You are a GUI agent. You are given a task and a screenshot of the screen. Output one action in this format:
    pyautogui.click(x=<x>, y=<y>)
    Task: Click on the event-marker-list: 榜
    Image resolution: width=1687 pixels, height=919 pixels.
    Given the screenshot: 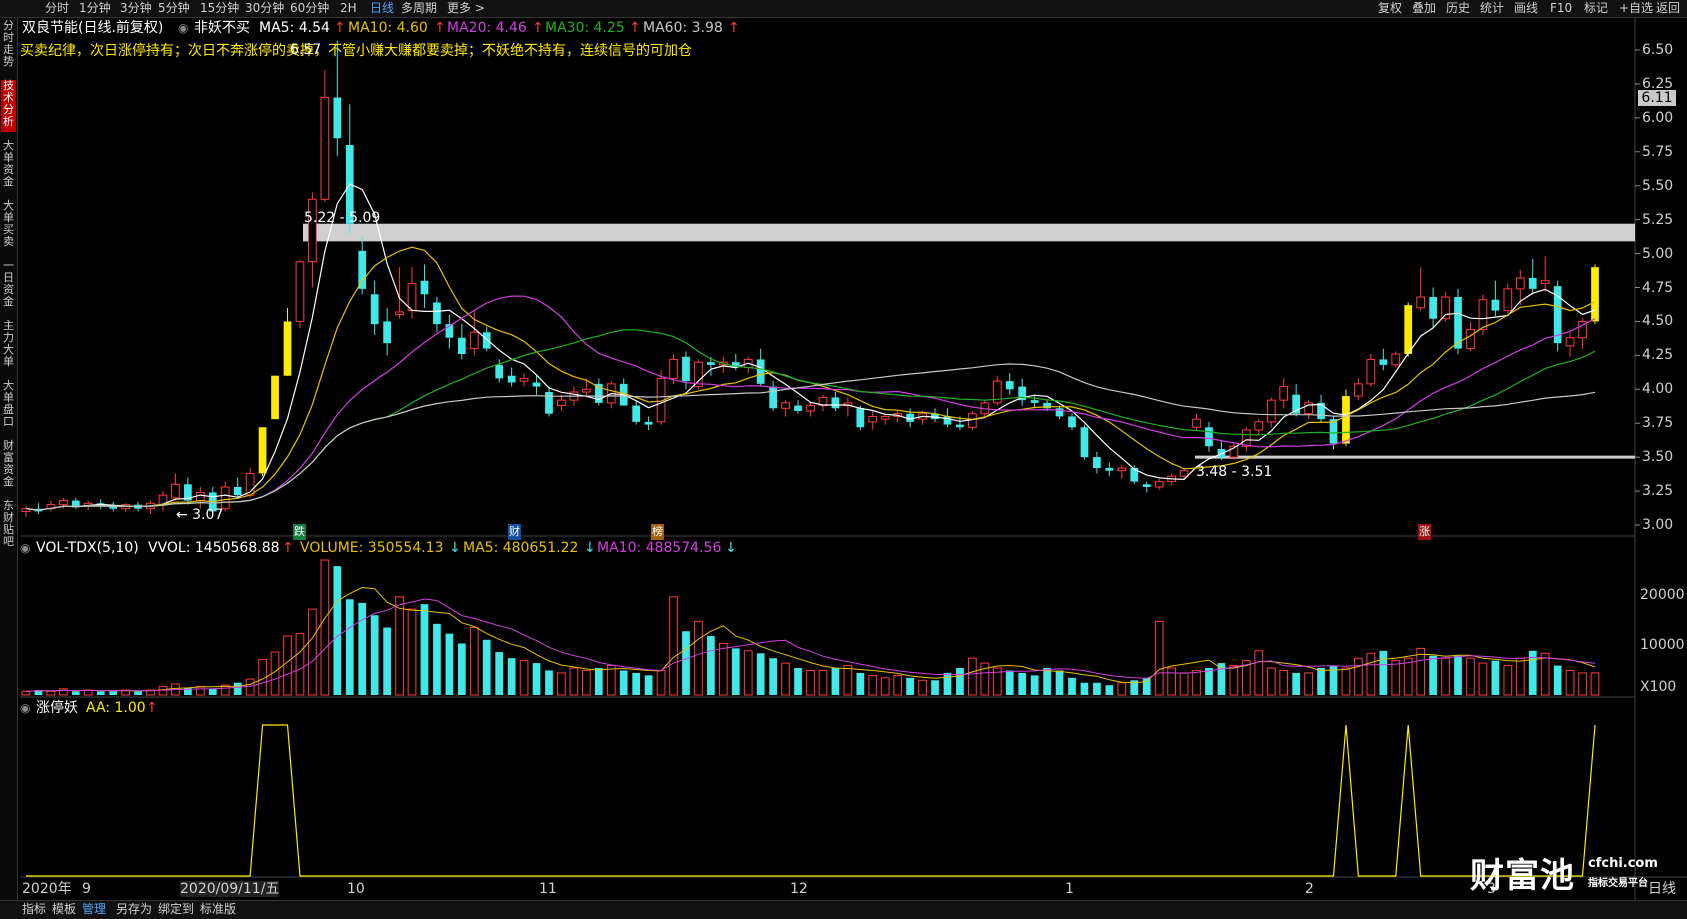 What is the action you would take?
    pyautogui.click(x=657, y=532)
    